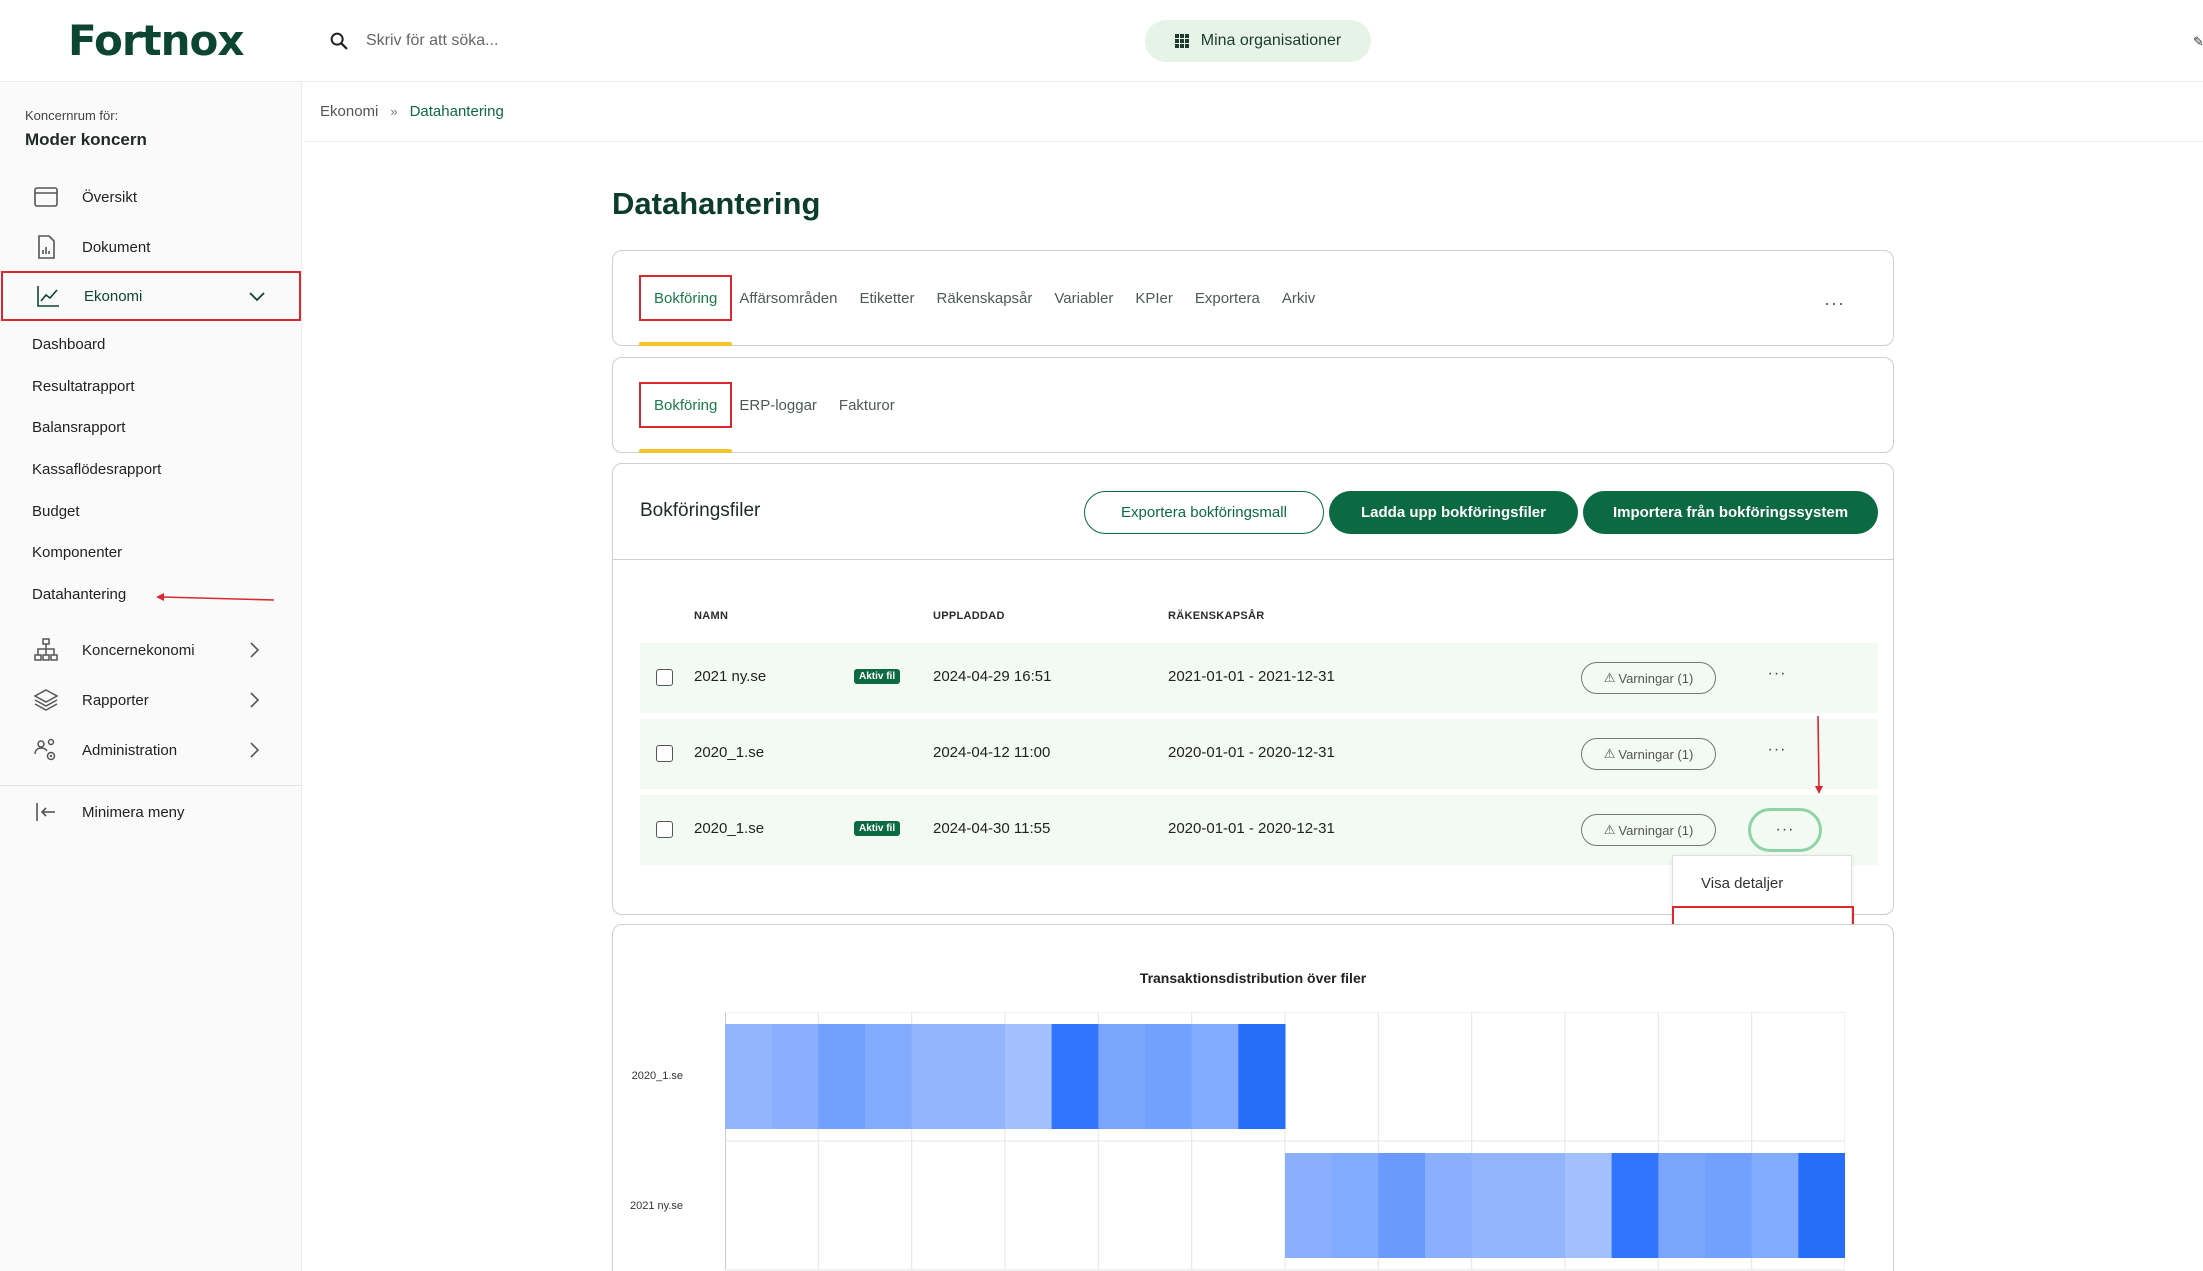 This screenshot has height=1271, width=2203. What do you see at coordinates (1730, 512) in the screenshot?
I see `import-system-button: Importera från bokföringssystem` at bounding box center [1730, 512].